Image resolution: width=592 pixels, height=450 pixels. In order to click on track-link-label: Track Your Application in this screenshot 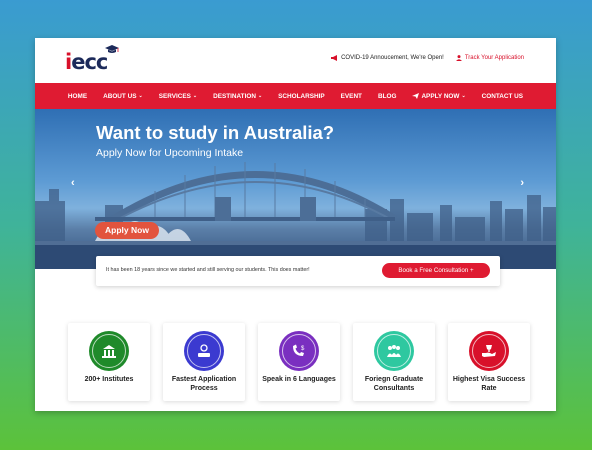, I will do `click(494, 58)`.